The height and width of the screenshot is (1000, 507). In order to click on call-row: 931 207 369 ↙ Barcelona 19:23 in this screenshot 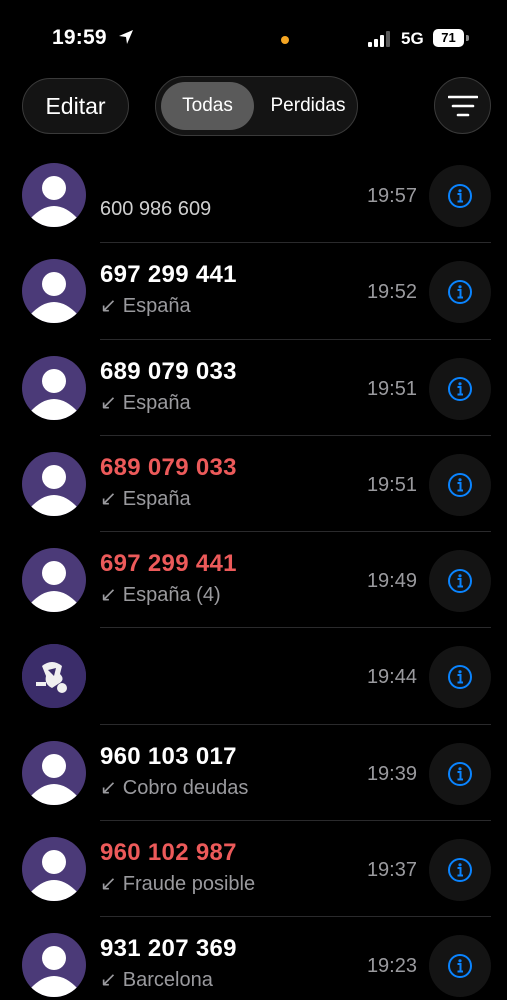, I will do `click(253, 958)`.